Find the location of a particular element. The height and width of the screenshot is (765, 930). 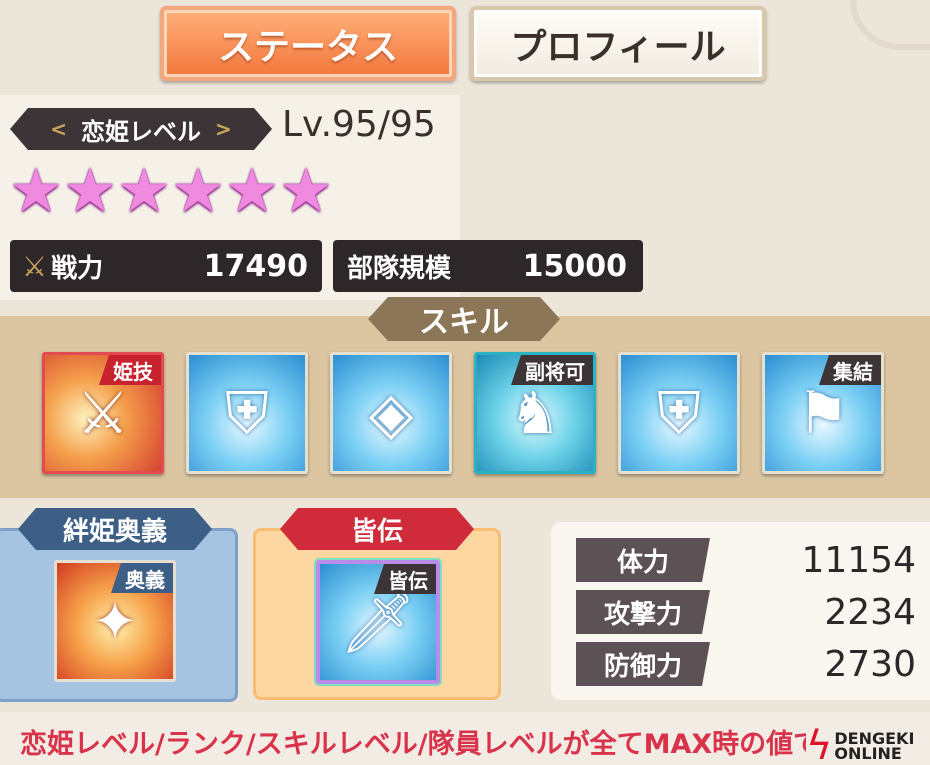

dengeki-online-logo: ϟ DENGEKI ONLINE is located at coordinates (868, 745).